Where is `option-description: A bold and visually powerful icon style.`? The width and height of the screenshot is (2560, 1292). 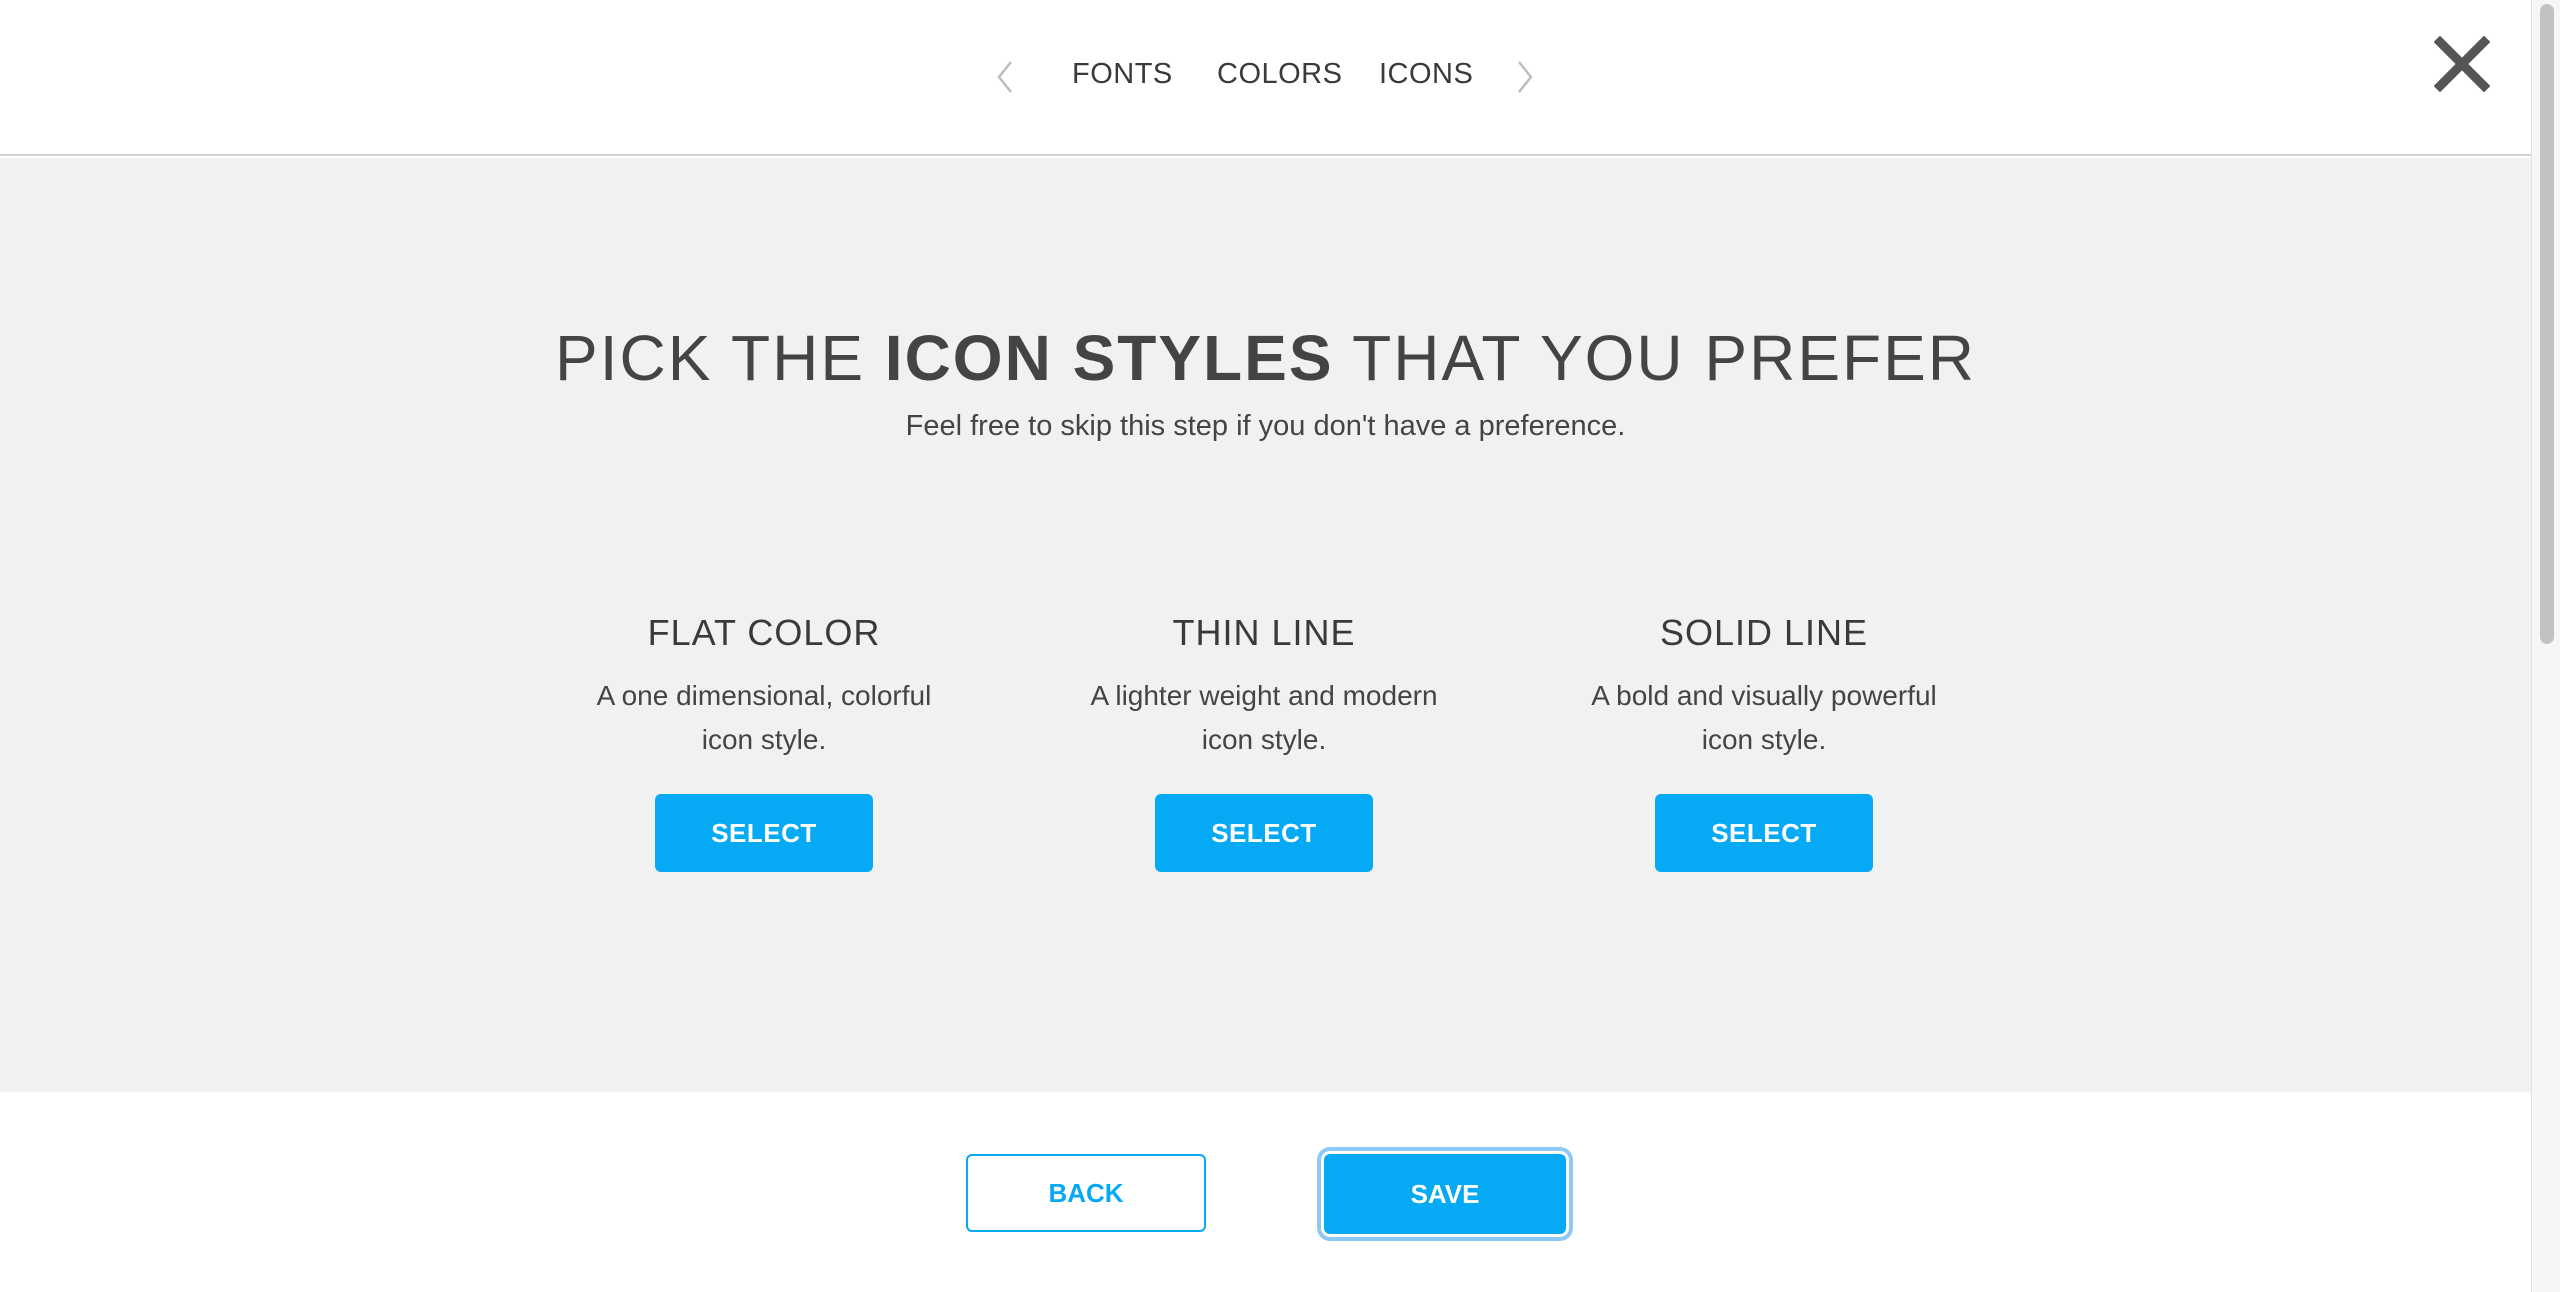 option-description: A bold and visually powerful icon style. is located at coordinates (1764, 717).